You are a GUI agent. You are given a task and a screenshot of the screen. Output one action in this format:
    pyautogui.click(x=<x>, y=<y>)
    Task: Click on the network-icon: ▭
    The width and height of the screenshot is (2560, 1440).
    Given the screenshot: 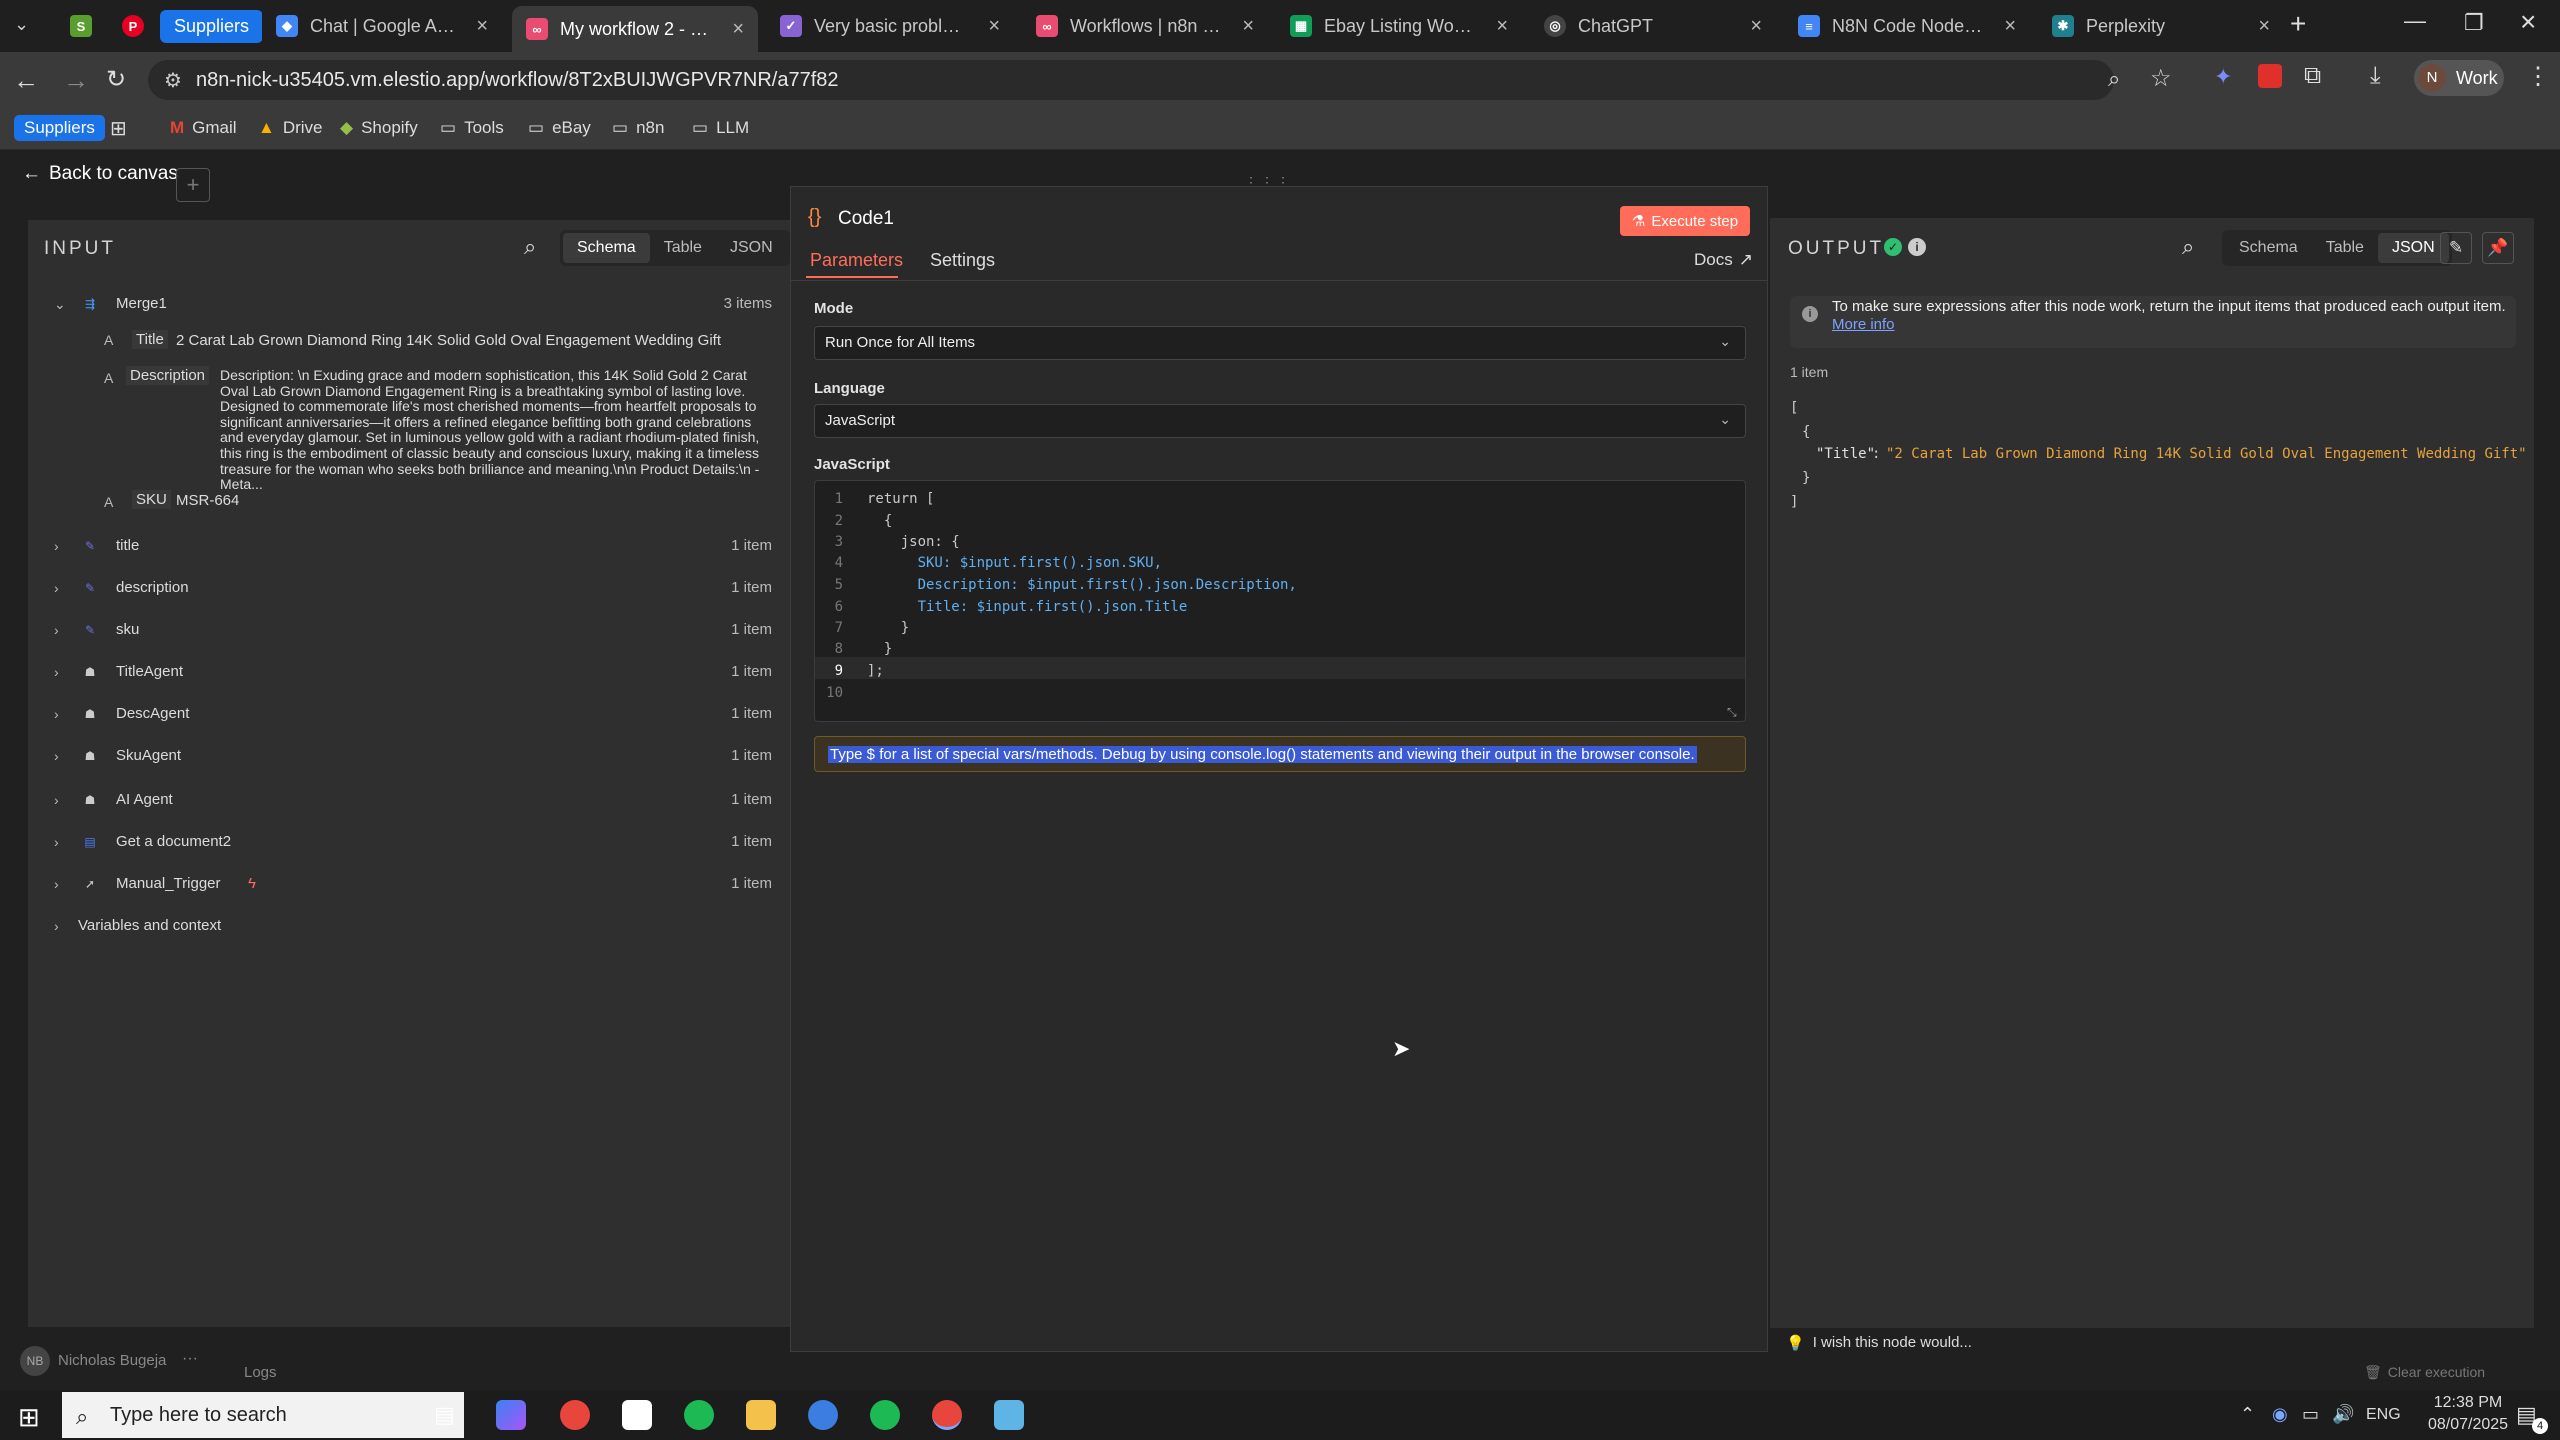 What is the action you would take?
    pyautogui.click(x=2310, y=1414)
    